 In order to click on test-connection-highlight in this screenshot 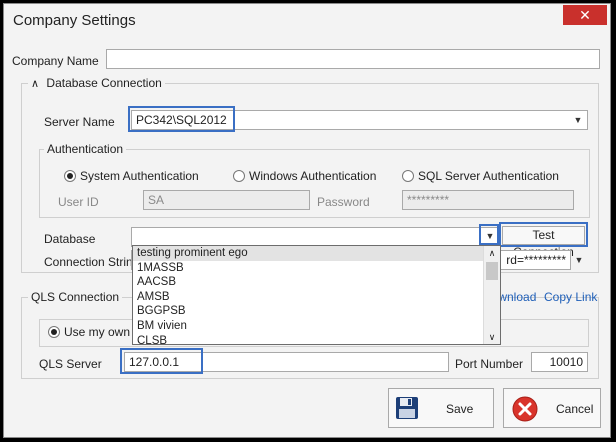, I will do `click(543, 234)`.